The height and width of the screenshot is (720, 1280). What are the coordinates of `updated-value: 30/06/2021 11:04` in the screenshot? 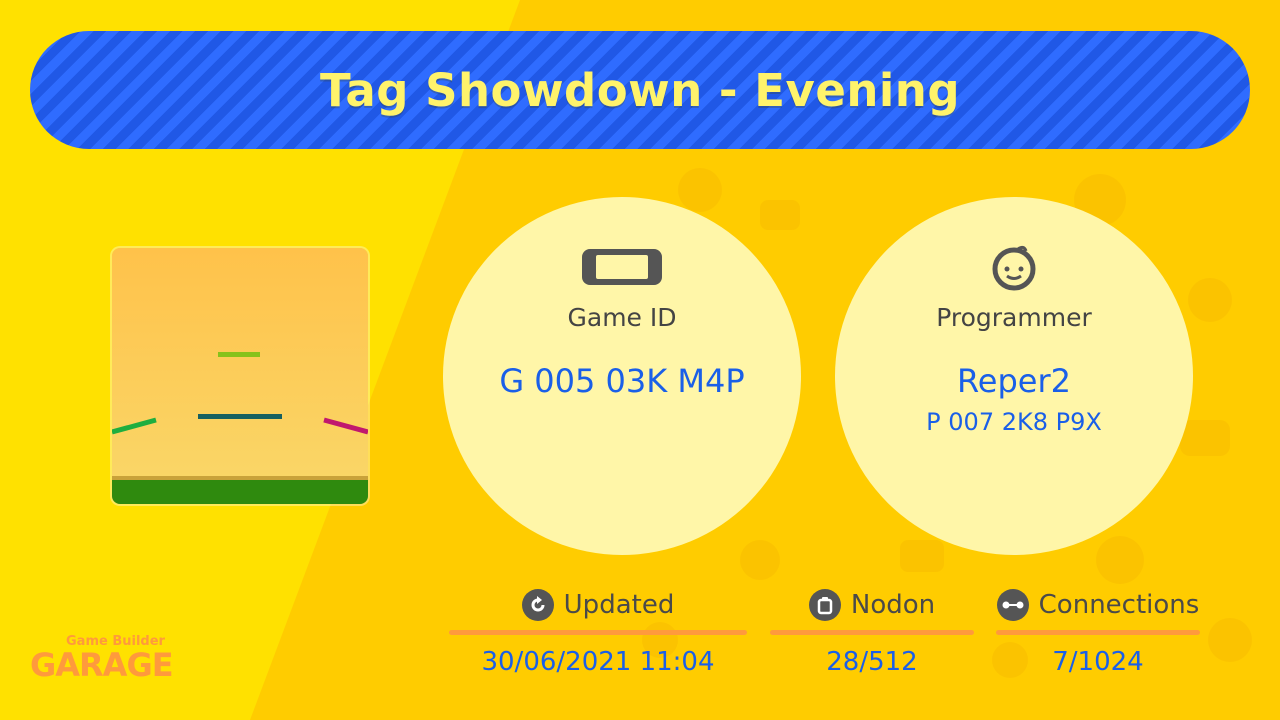 It's located at (598, 662).